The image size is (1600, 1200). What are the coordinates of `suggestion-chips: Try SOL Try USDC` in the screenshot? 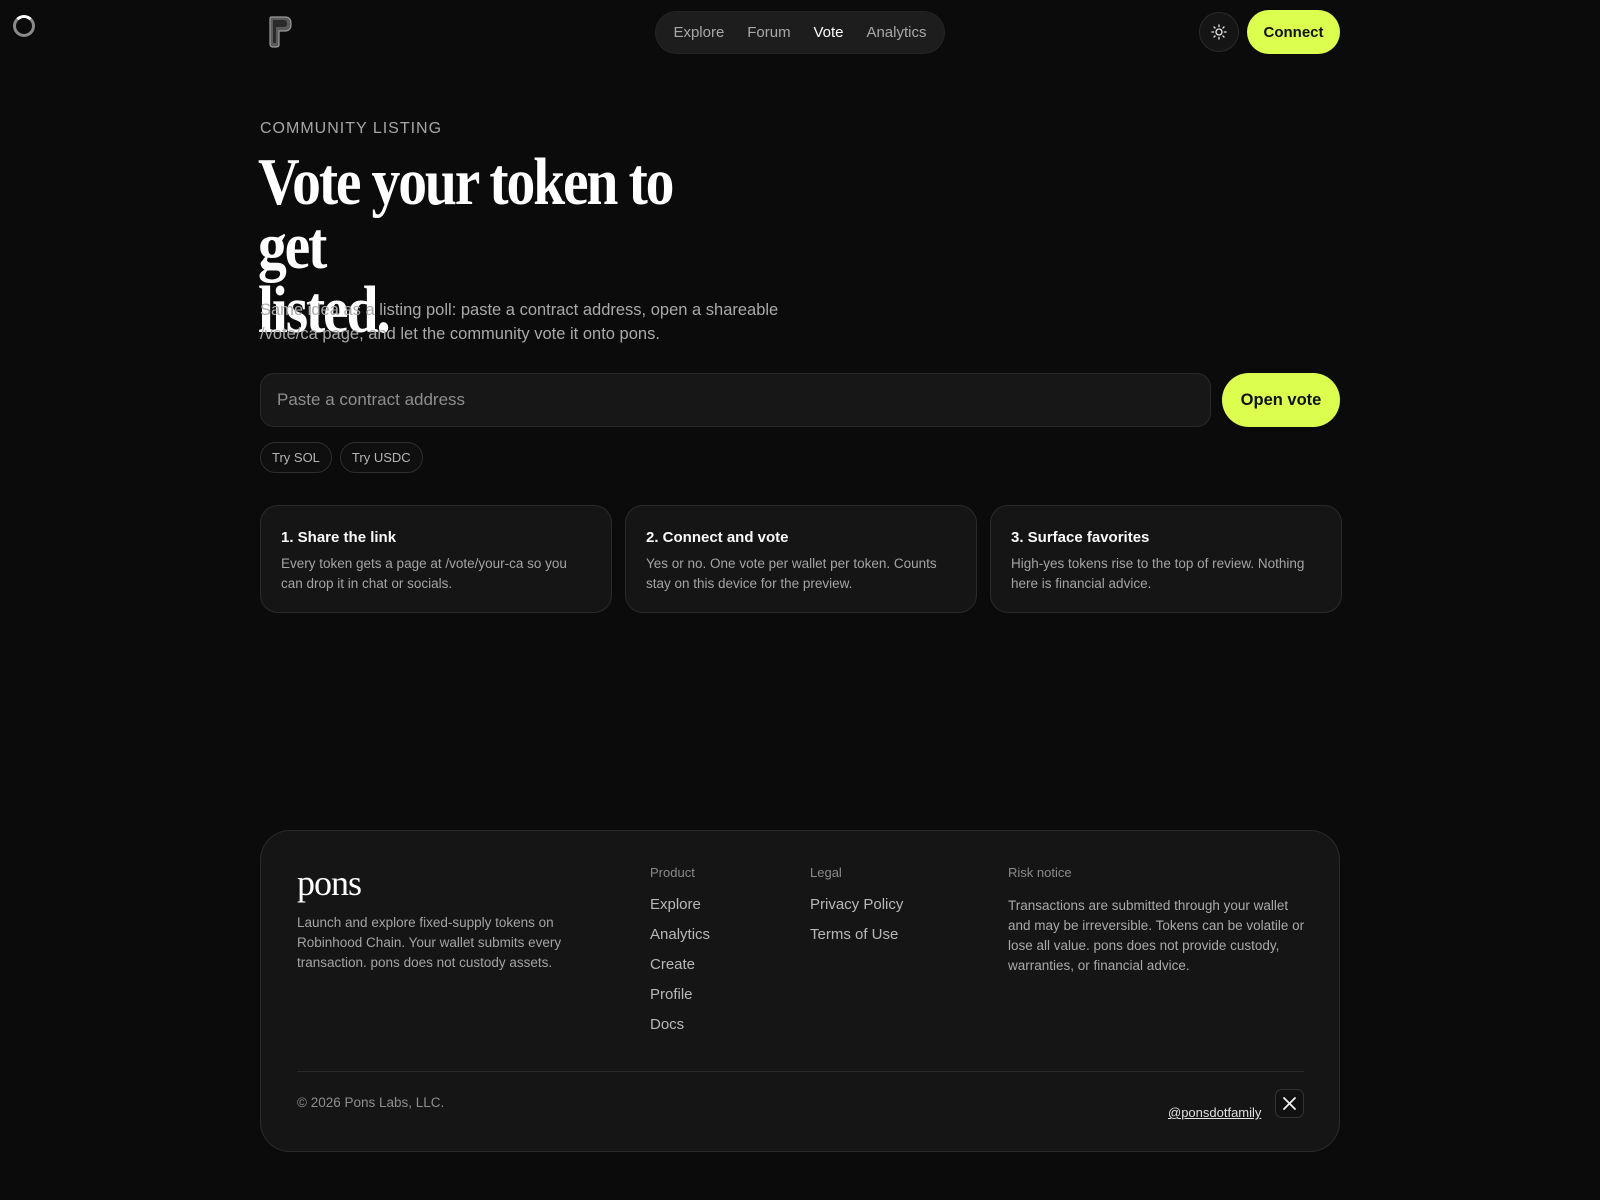 It's located at (341, 457).